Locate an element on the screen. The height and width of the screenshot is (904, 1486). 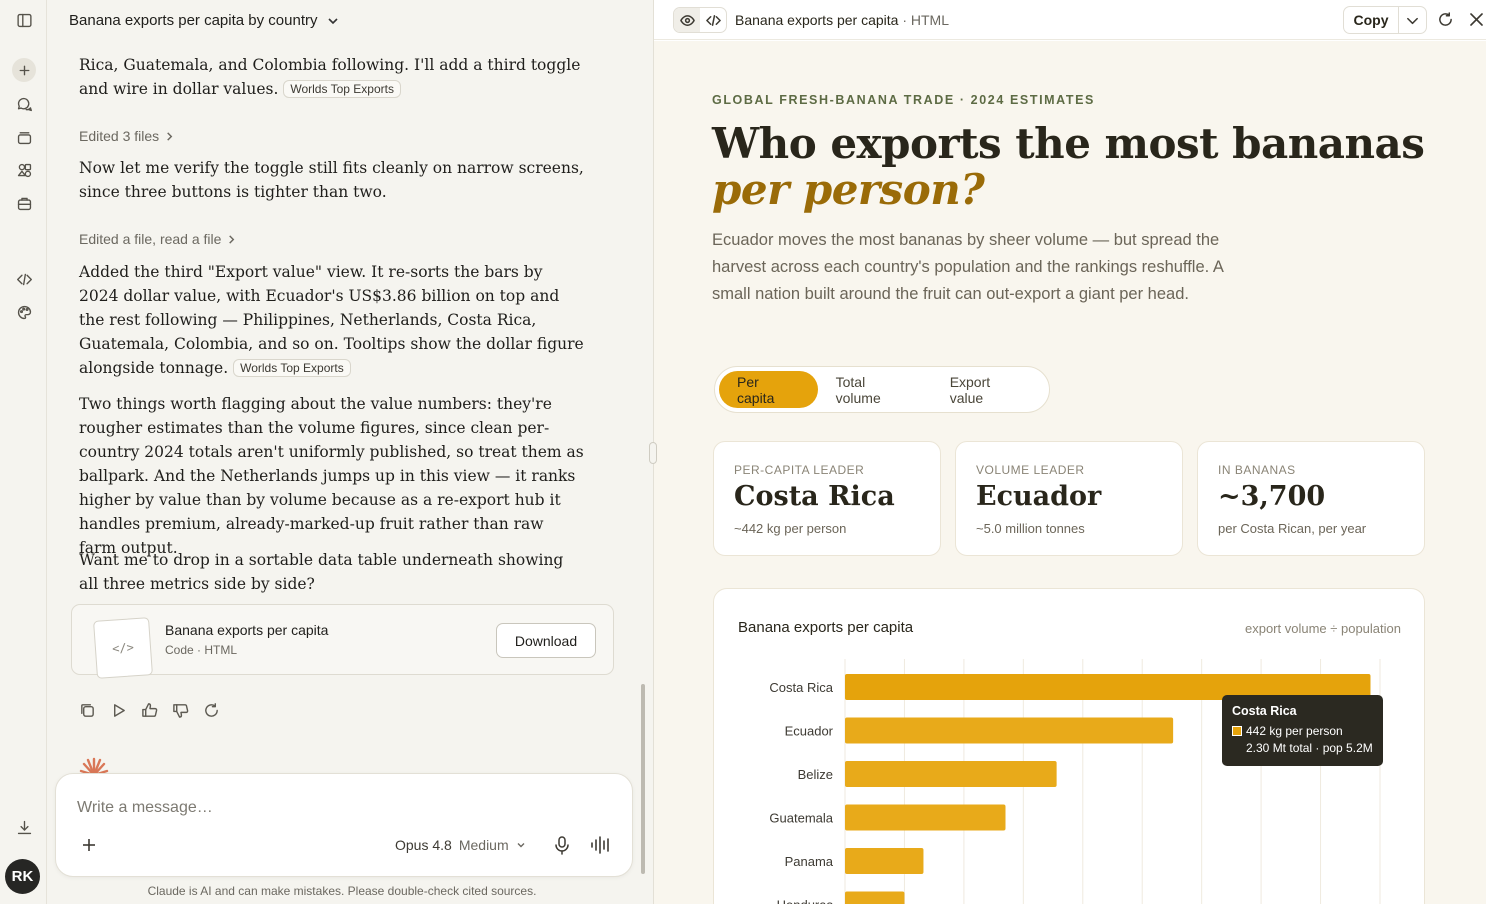
download-button: Download is located at coordinates (546, 640).